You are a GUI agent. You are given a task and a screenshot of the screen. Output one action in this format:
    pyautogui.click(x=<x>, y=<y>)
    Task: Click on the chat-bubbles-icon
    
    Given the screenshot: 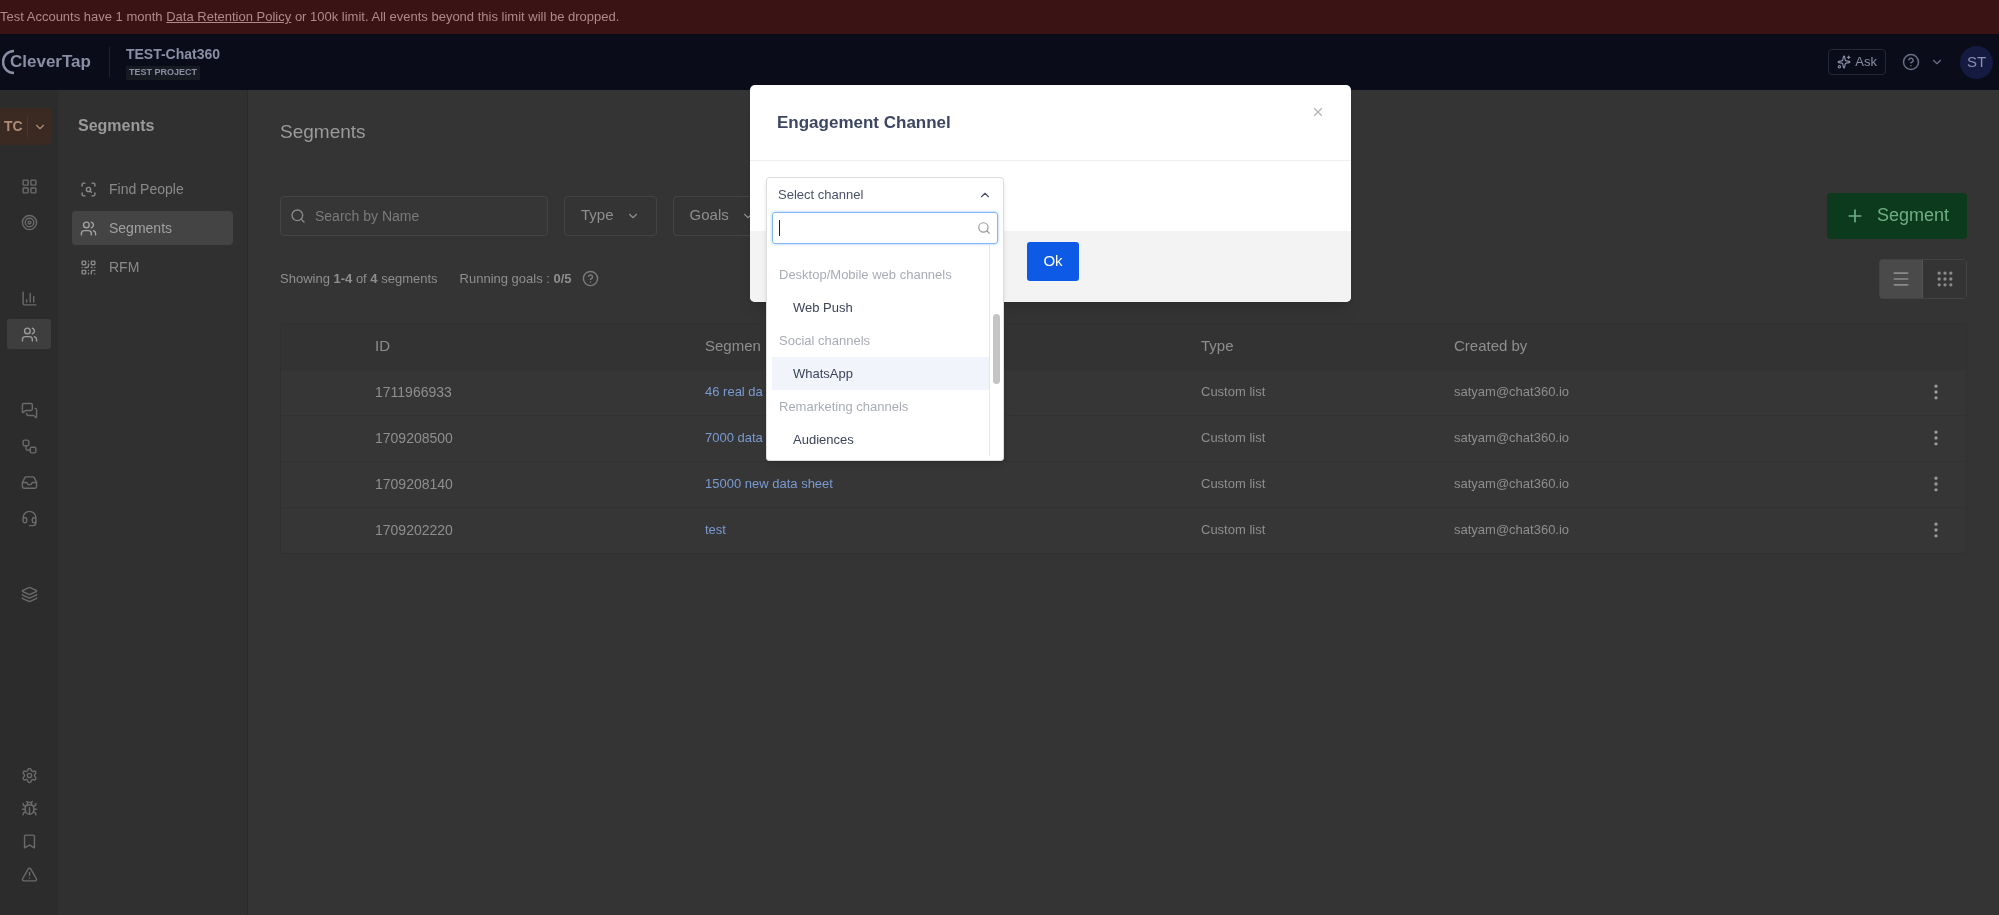 What is the action you would take?
    pyautogui.click(x=29, y=410)
    